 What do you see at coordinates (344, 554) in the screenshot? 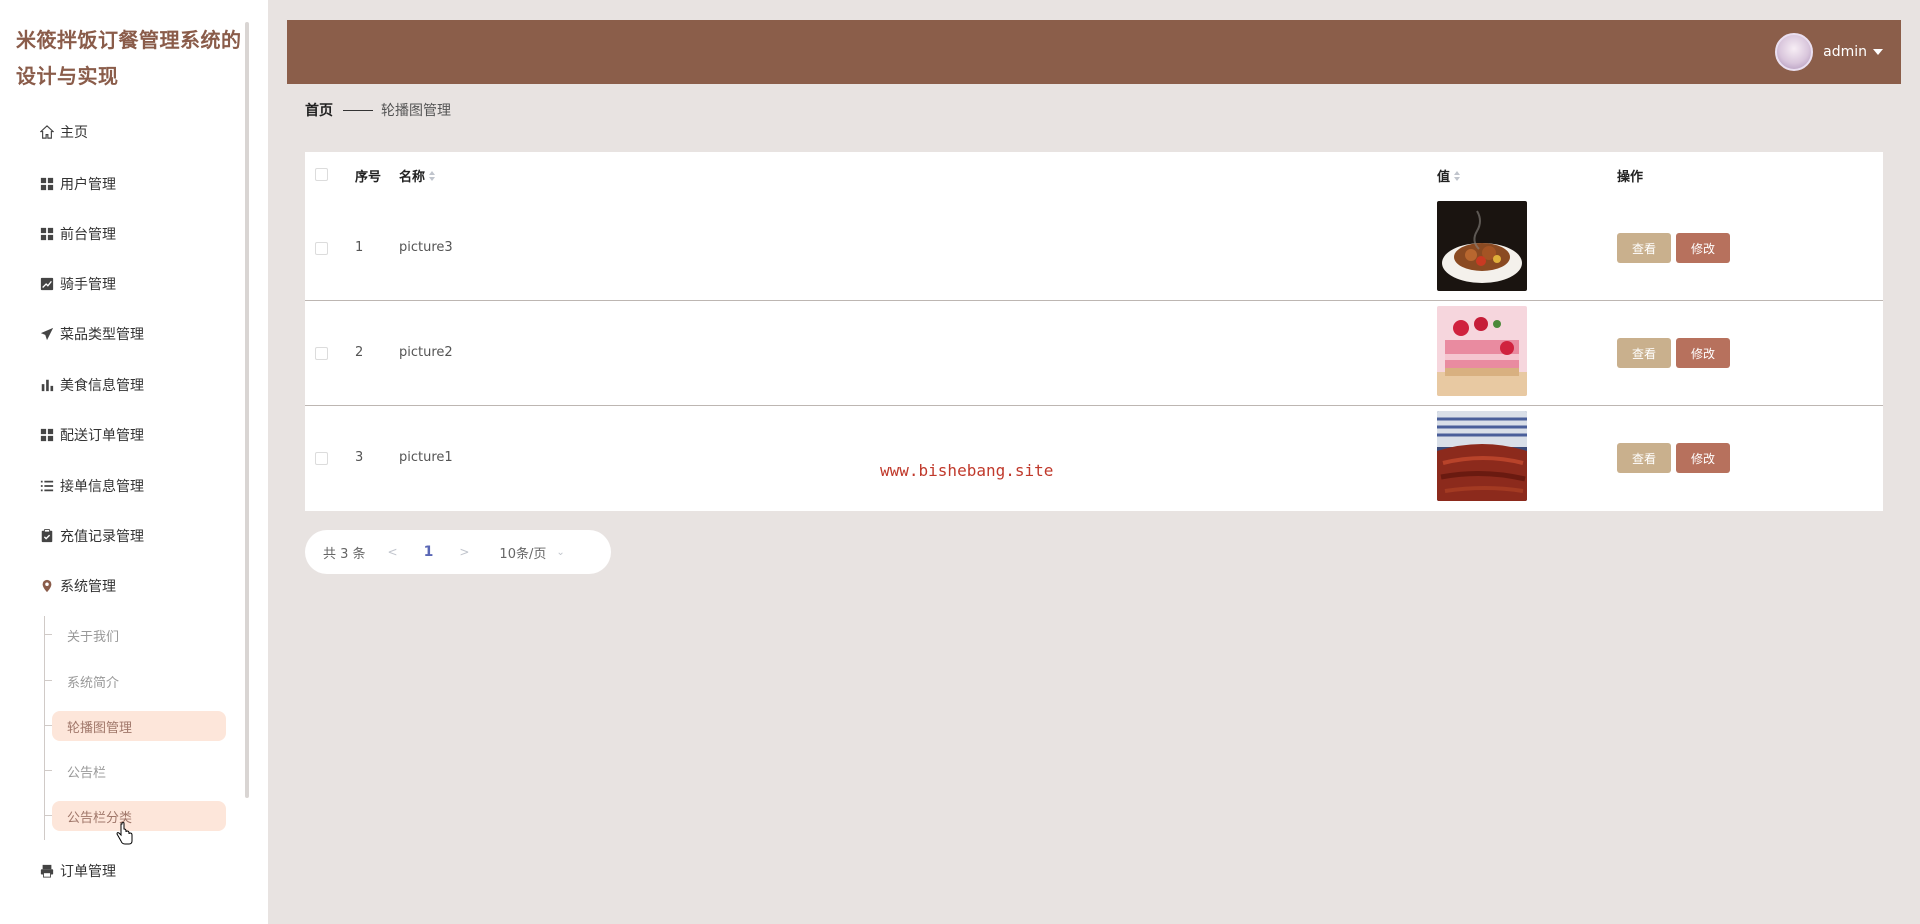
I see `pagination-total: 共 3 条` at bounding box center [344, 554].